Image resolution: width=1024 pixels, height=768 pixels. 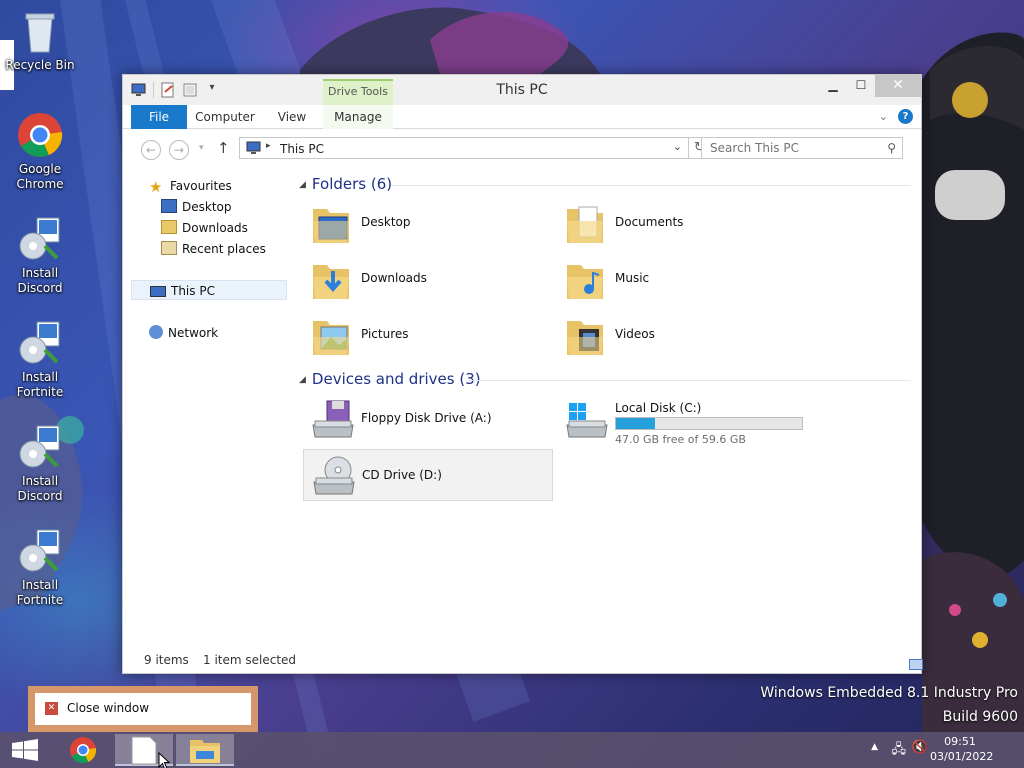 What do you see at coordinates (151, 150) in the screenshot?
I see `back-button: ←` at bounding box center [151, 150].